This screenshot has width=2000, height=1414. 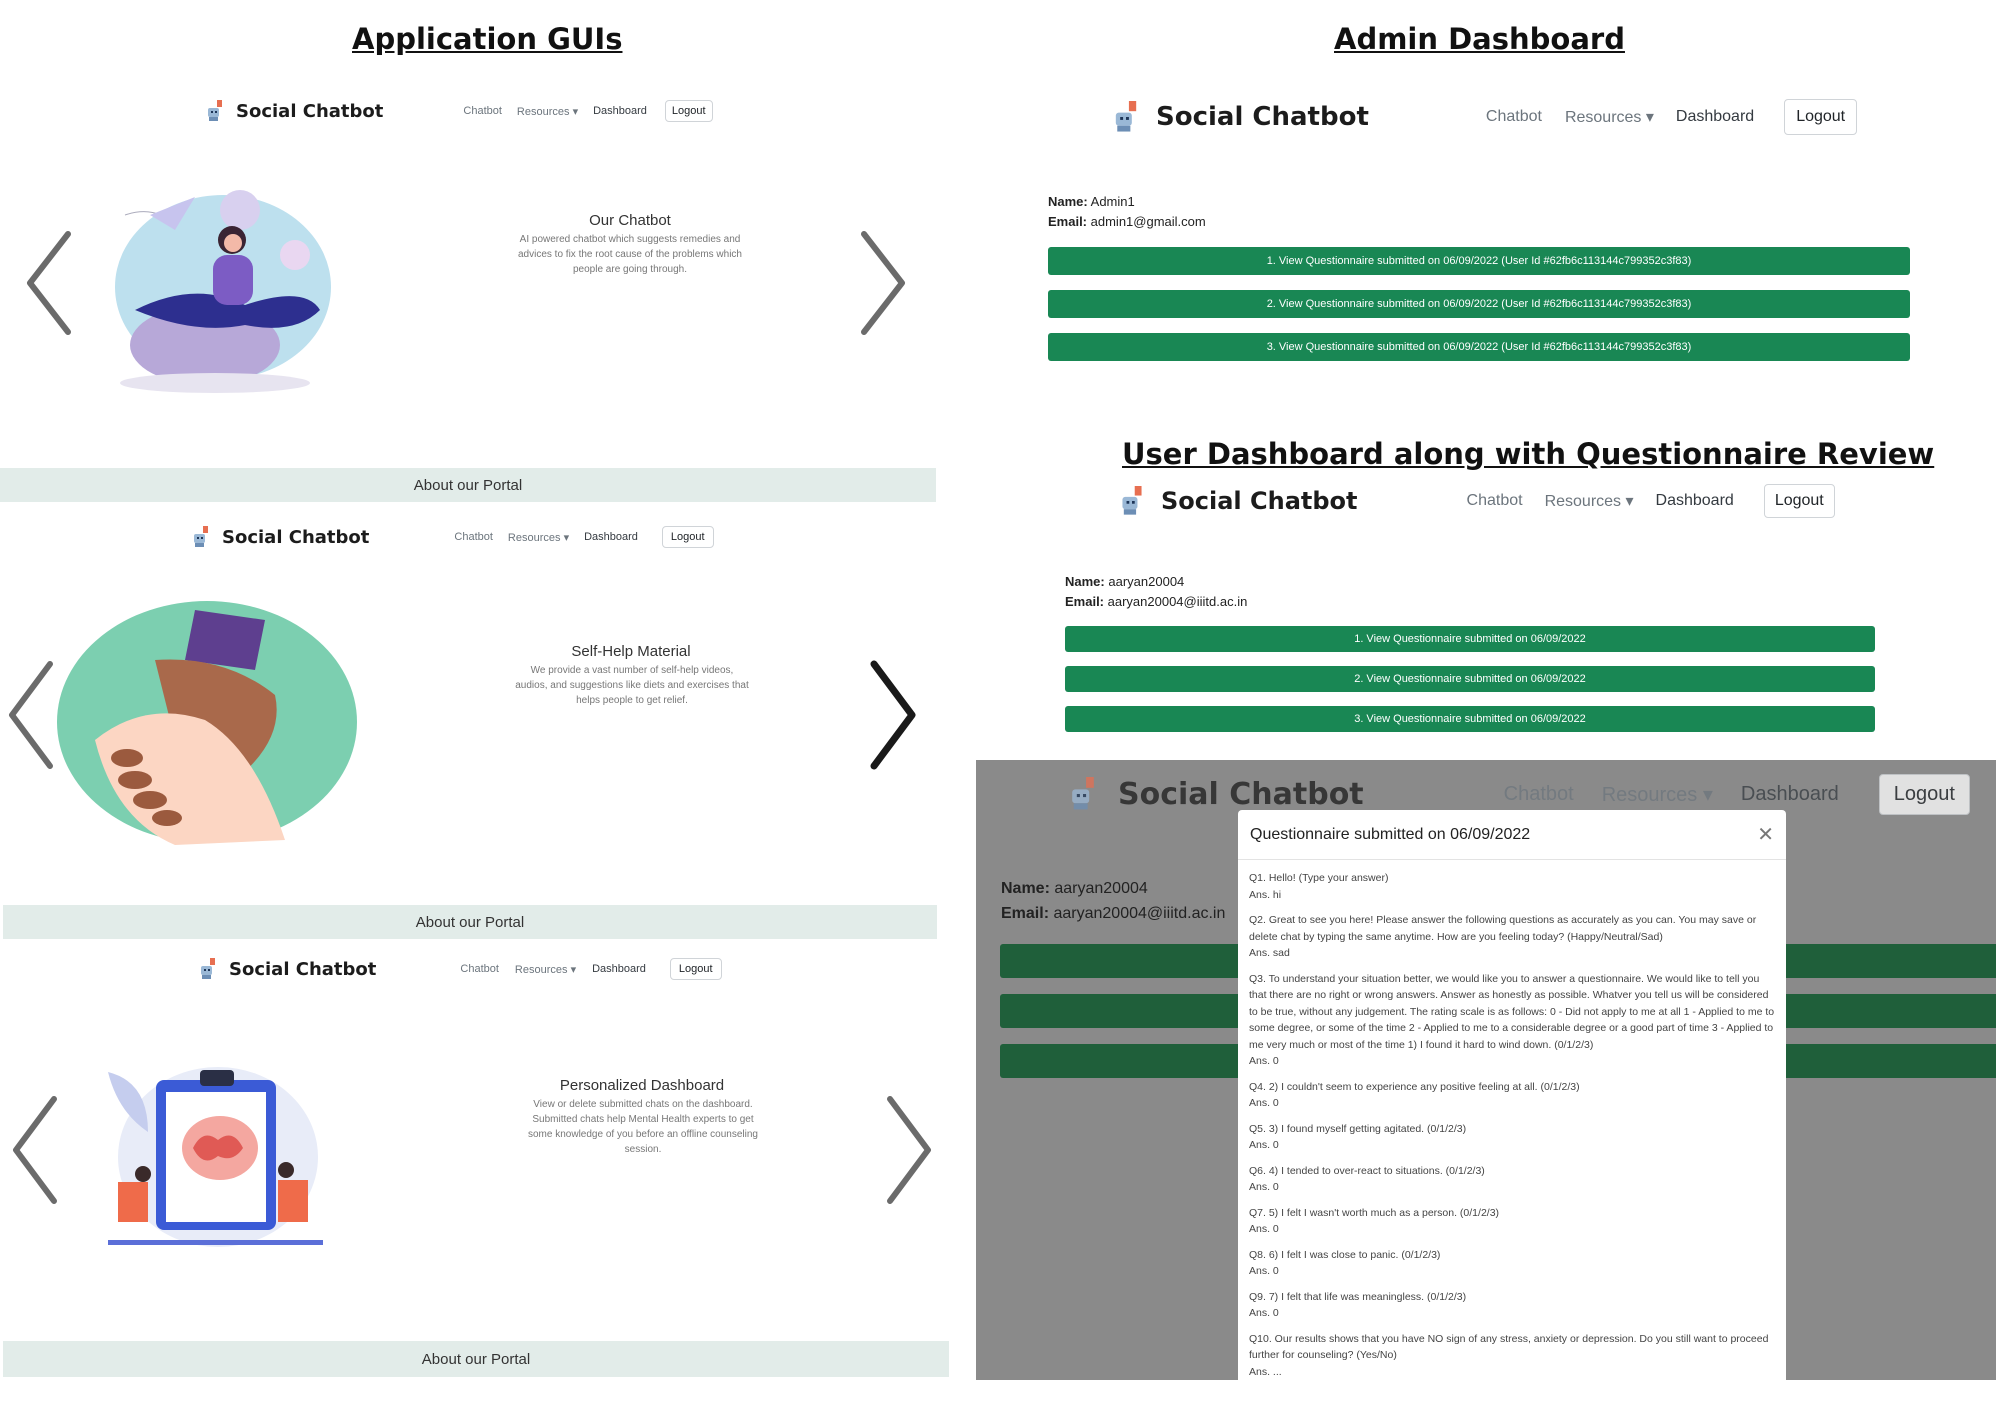 I want to click on section-title-app-guis: Application GUIs, so click(x=487, y=39).